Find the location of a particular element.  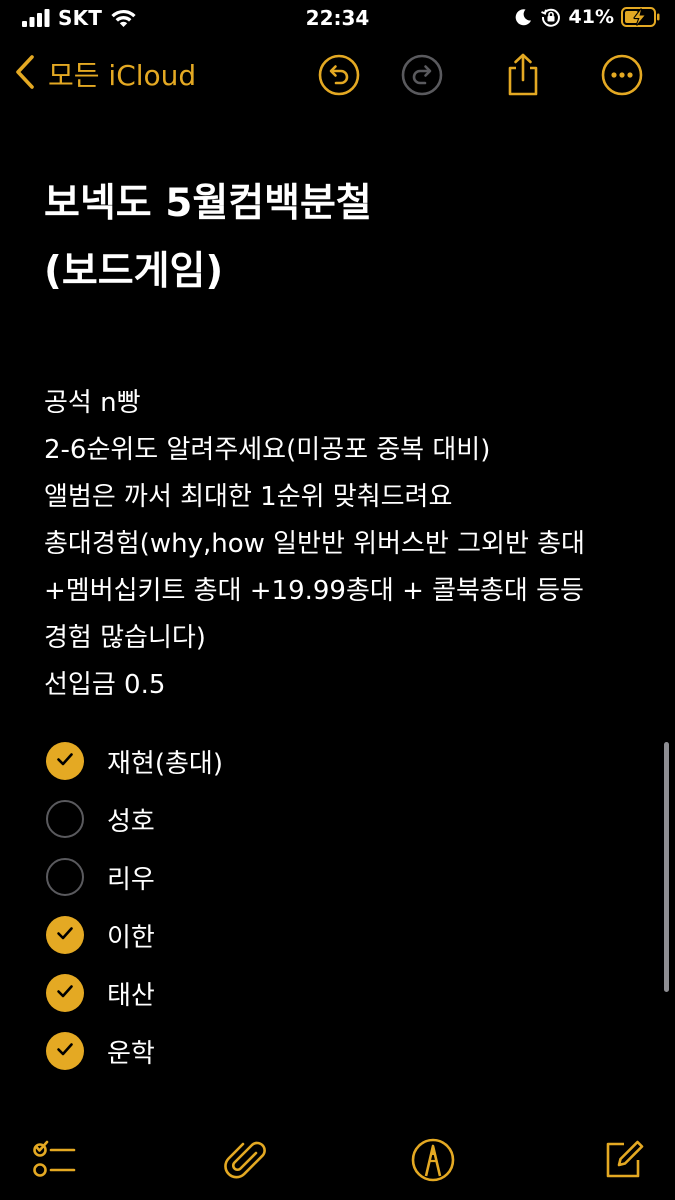

checklist: 재현(총대) 성호 리우 이한 태산 운학 is located at coordinates (134, 906).